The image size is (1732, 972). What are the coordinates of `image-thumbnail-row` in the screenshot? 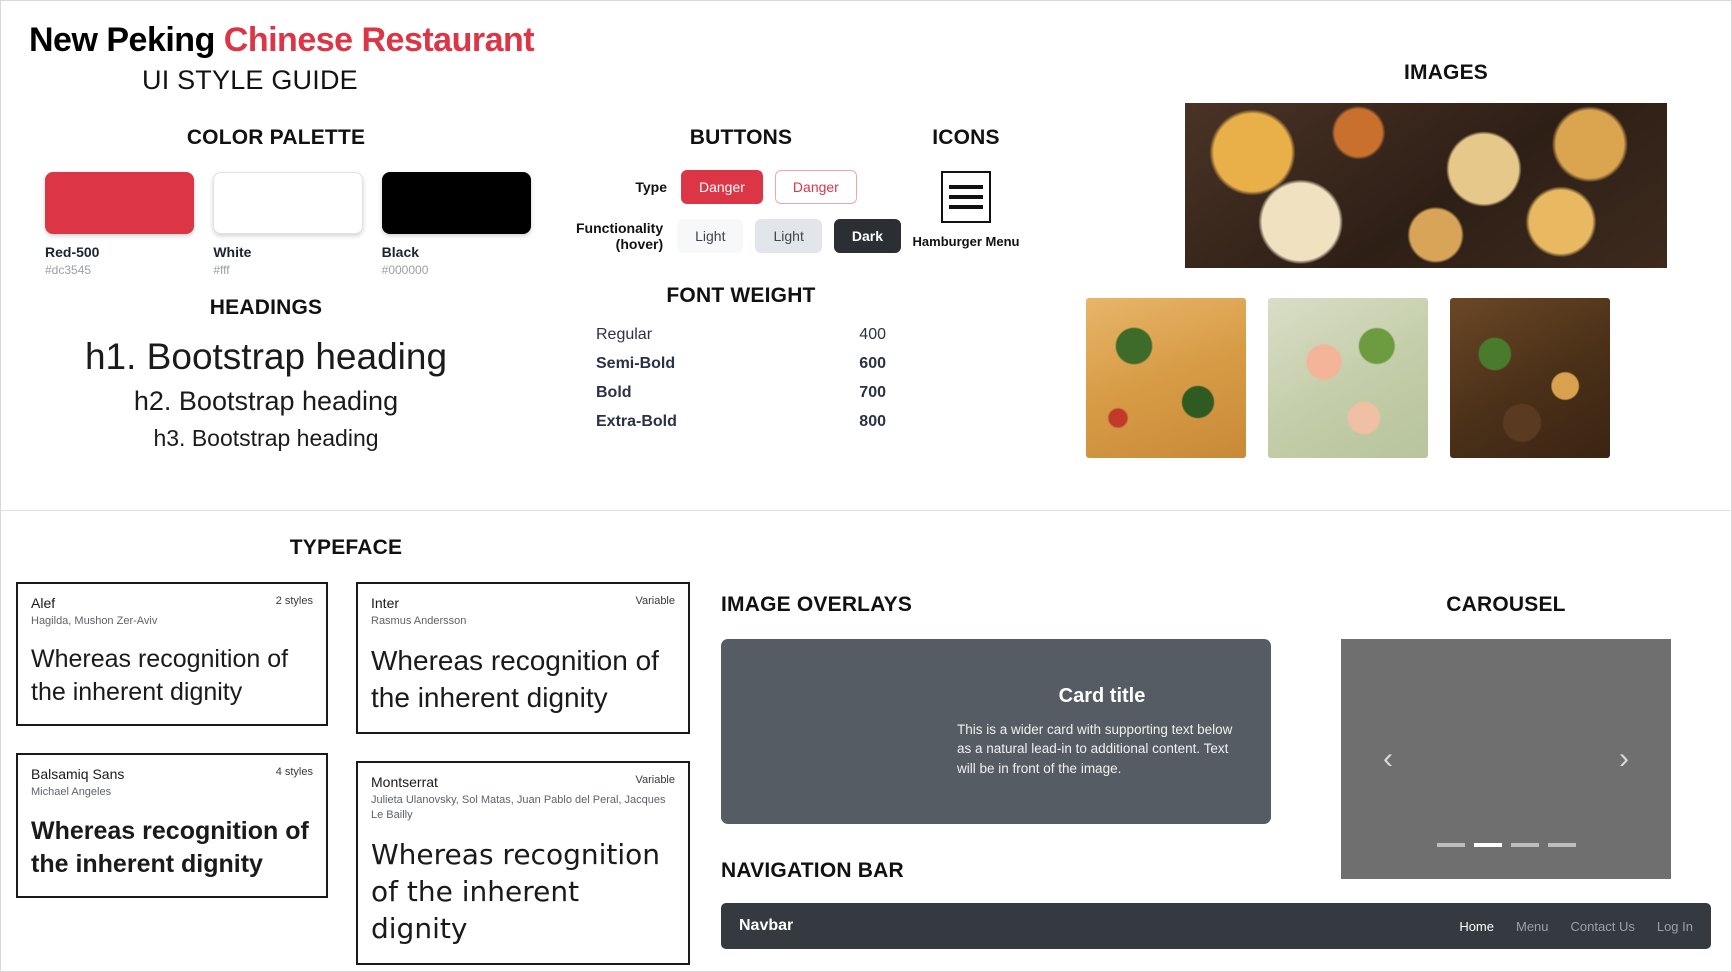 It's located at (1398, 378).